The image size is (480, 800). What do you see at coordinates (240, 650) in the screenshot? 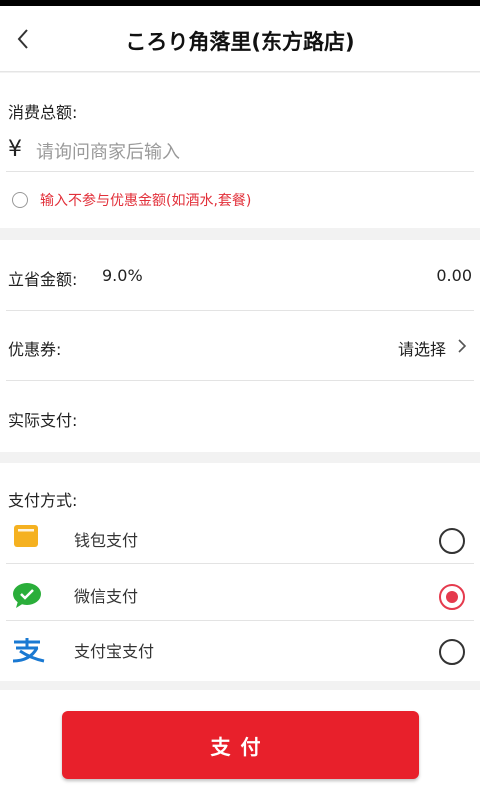
I see `payment-option-alipay: 支付宝支付` at bounding box center [240, 650].